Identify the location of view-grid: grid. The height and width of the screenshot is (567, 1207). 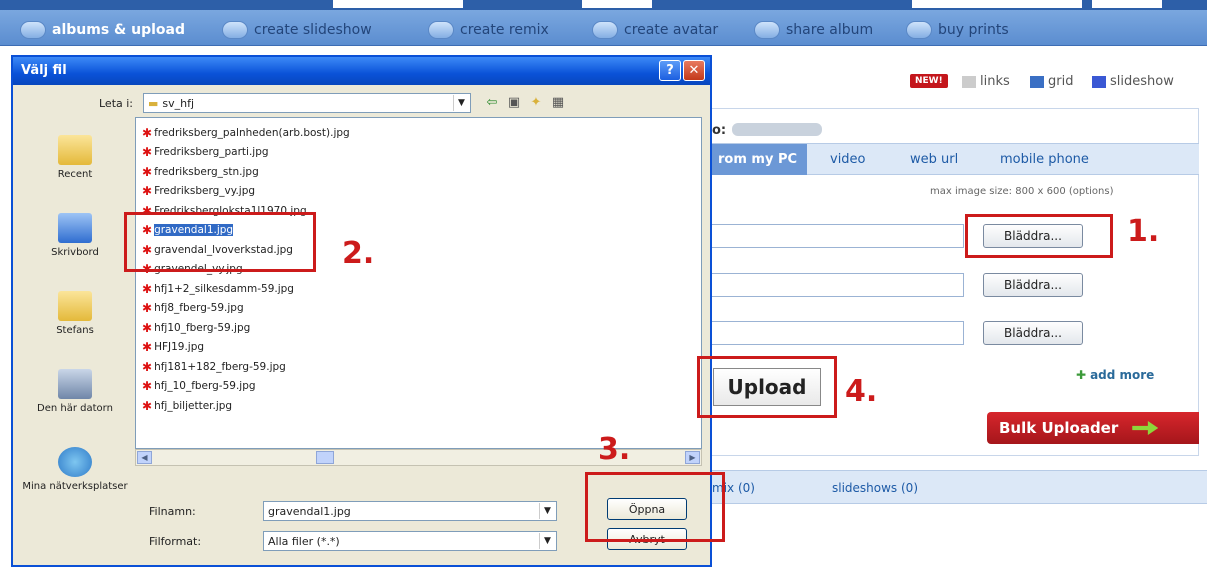
(1051, 81).